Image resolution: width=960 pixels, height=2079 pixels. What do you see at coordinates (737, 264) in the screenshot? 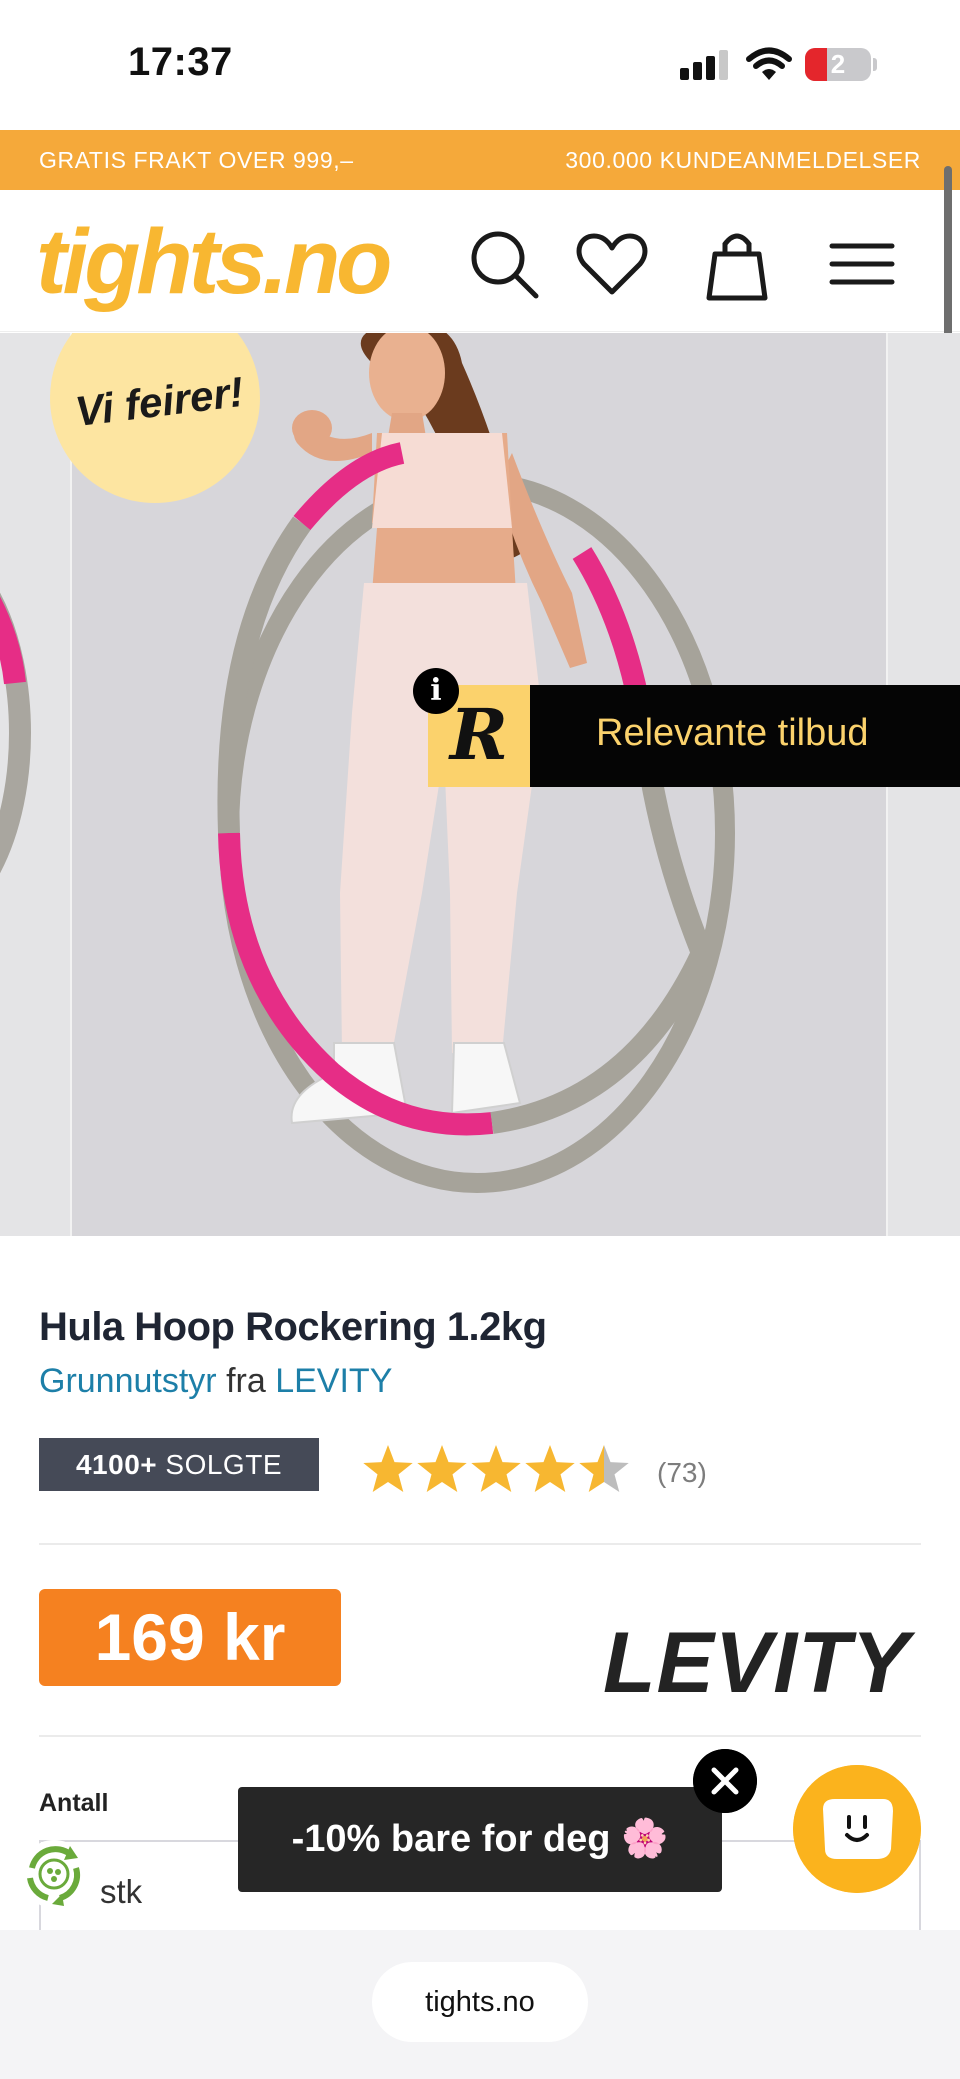
I see `bag-icon` at bounding box center [737, 264].